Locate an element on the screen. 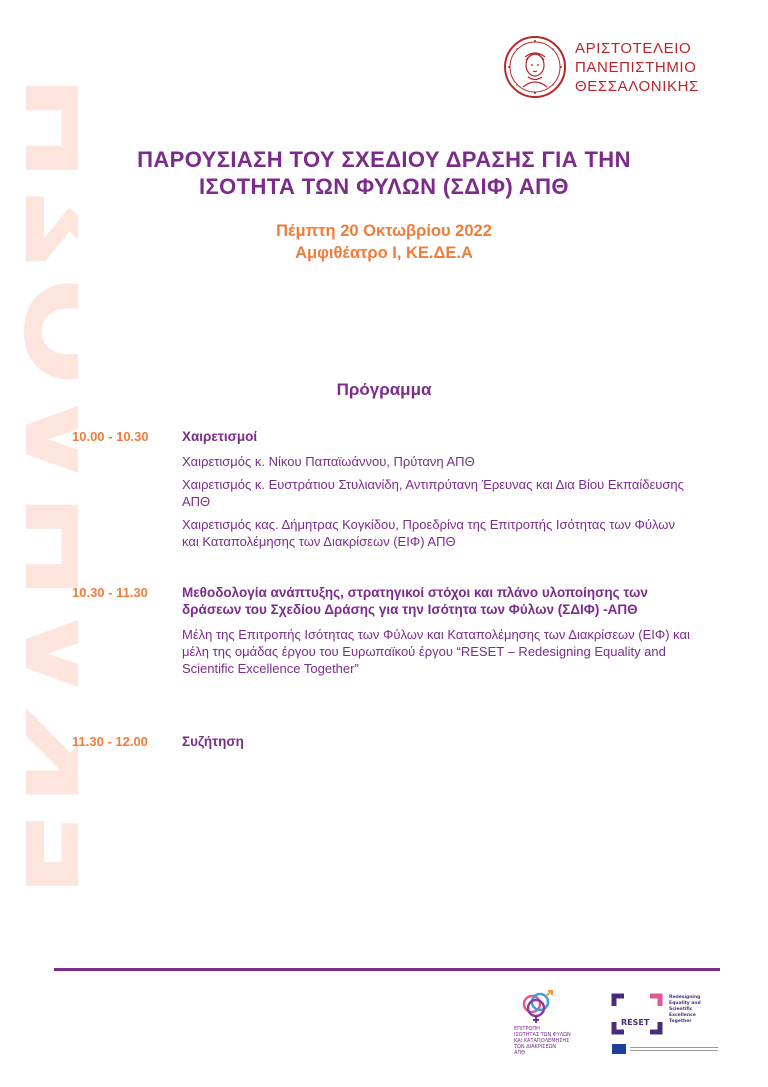 The image size is (768, 1087). session-time: 11.30 - 12.00 is located at coordinates (110, 741).